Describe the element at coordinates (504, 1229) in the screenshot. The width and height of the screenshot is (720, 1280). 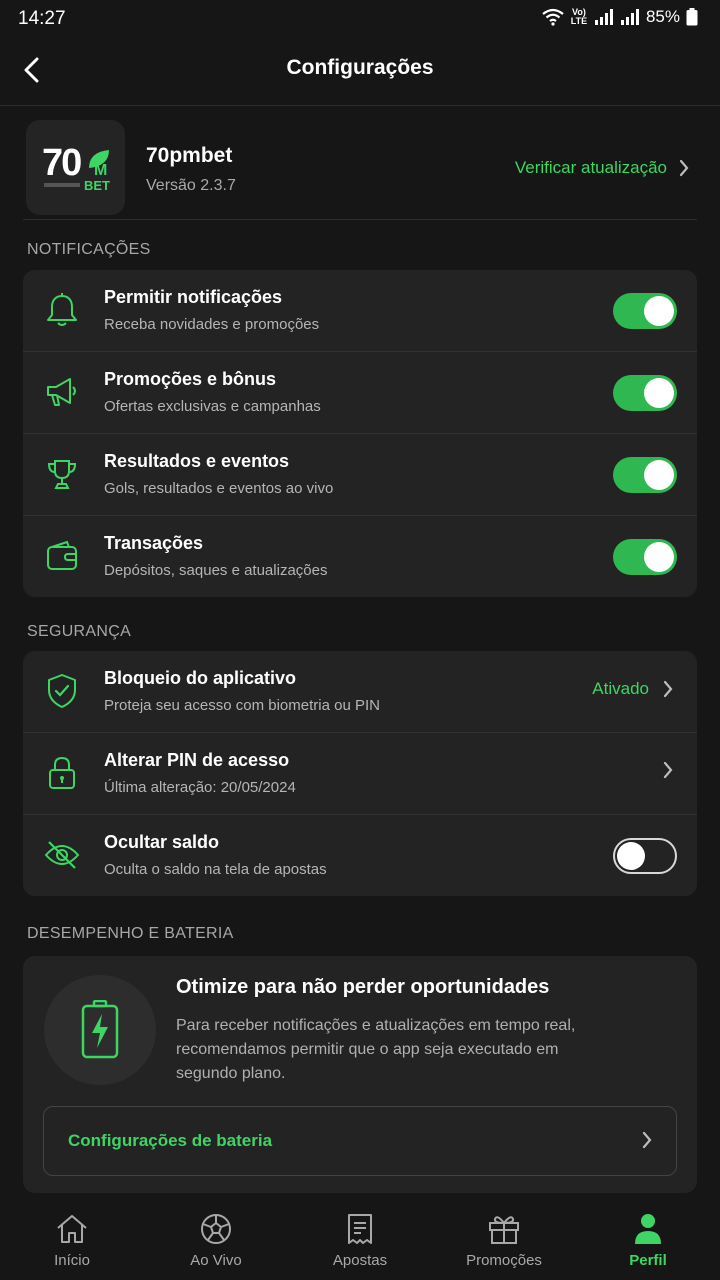
I see `gift-icon` at that location.